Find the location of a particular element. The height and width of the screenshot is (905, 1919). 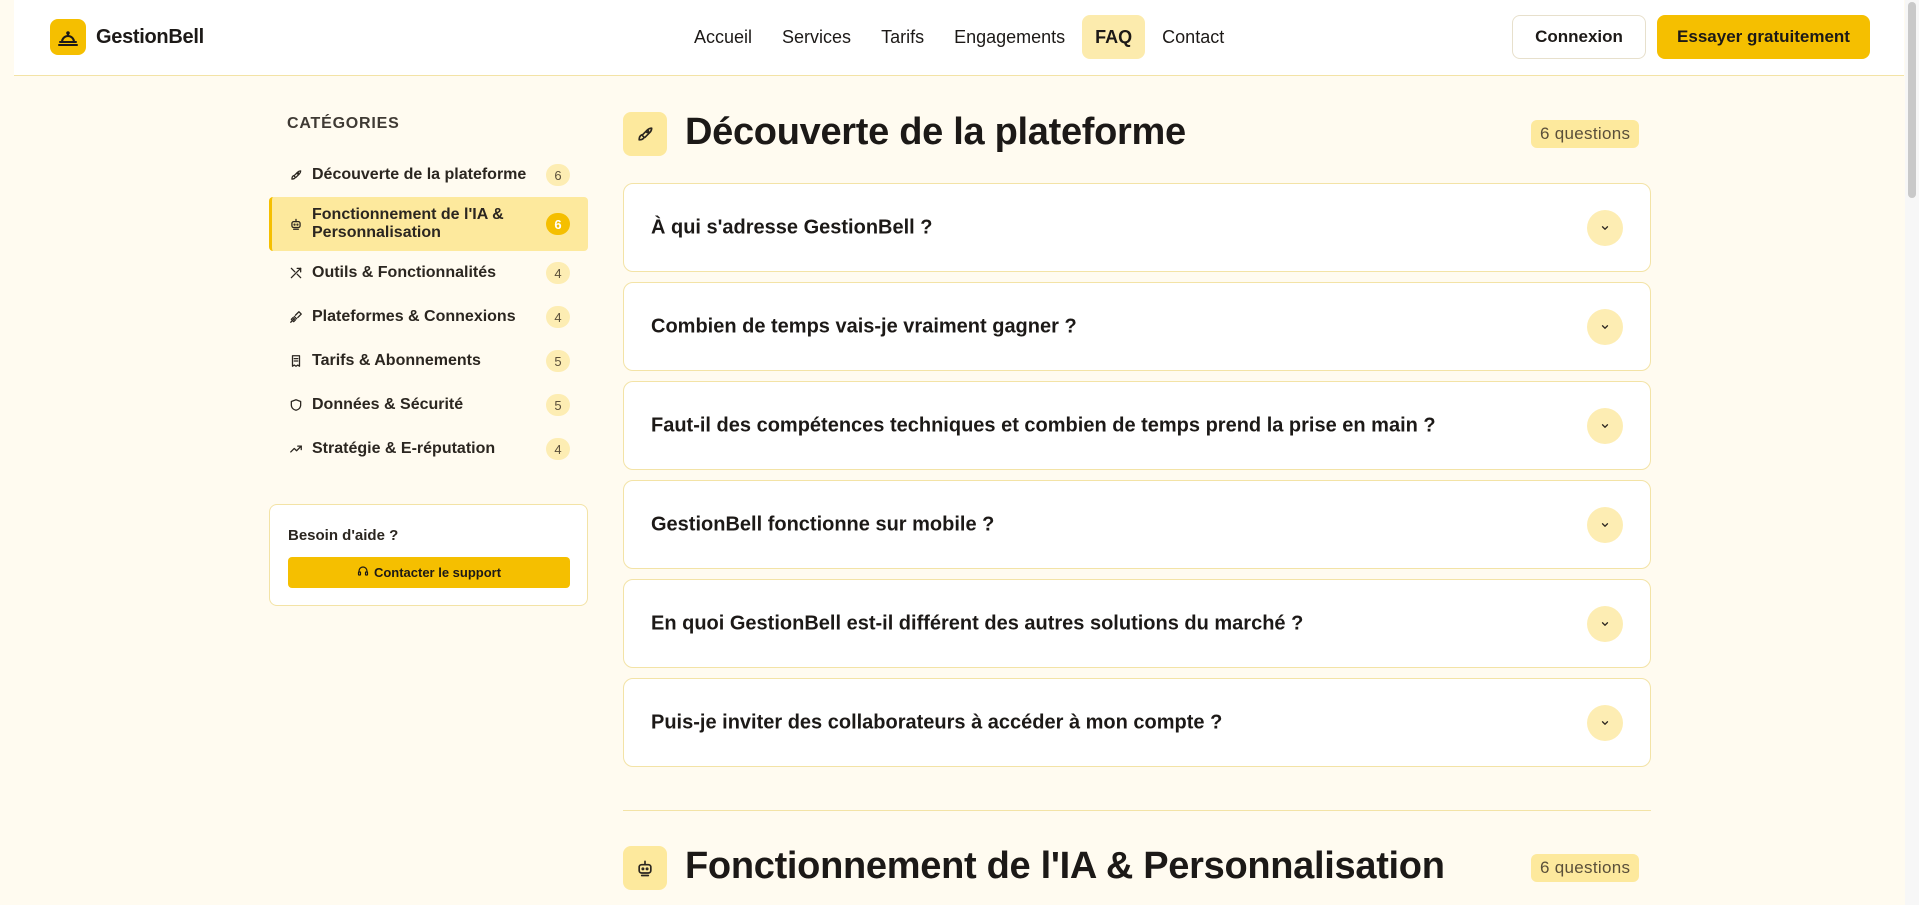

category-strategie: Stratégie & E-réputation 4 is located at coordinates (428, 449).